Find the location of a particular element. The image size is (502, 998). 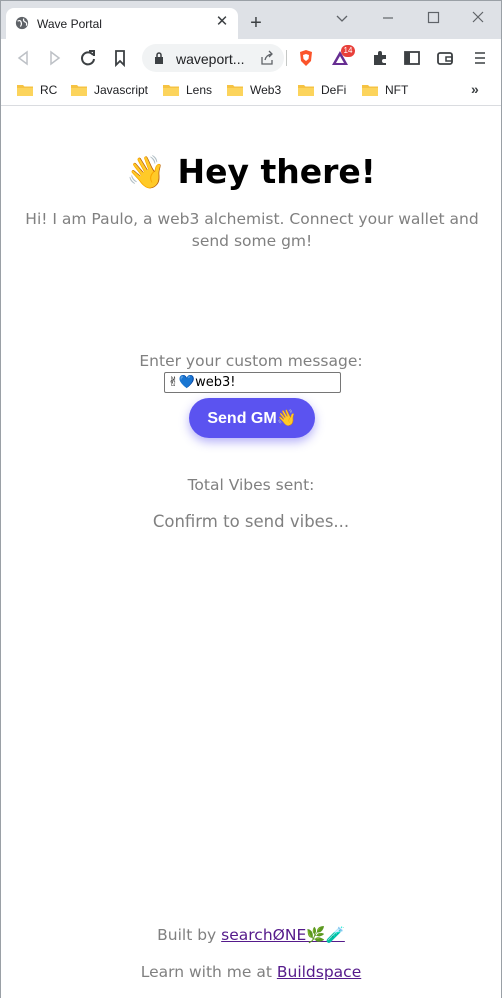

brave-shield-icon is located at coordinates (306, 58).